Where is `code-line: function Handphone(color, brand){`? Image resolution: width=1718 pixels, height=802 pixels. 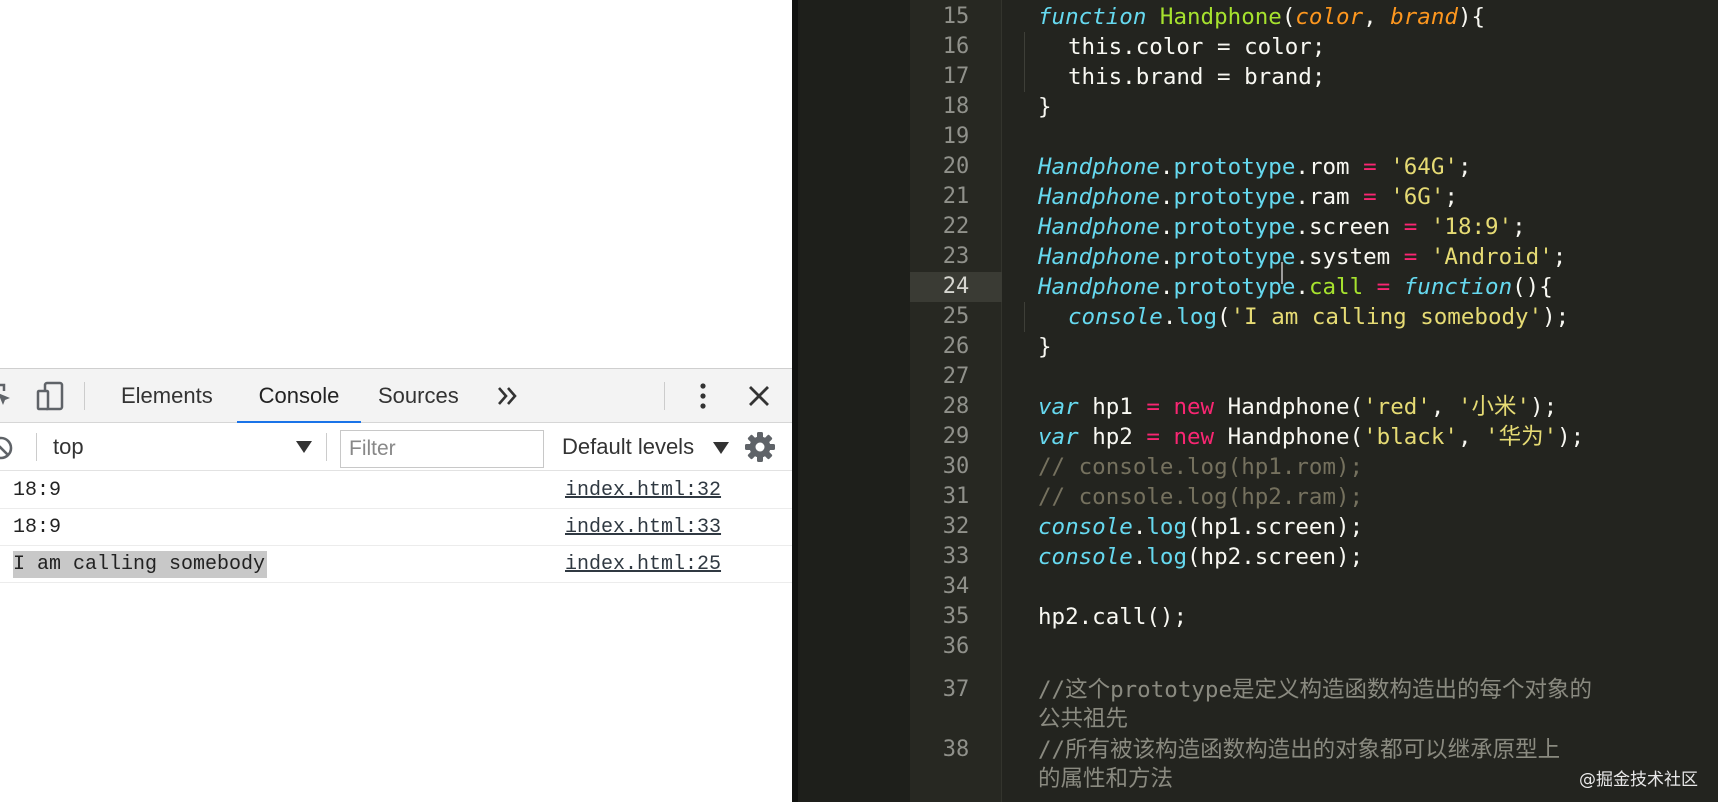 code-line: function Handphone(color, brand){ is located at coordinates (1262, 17).